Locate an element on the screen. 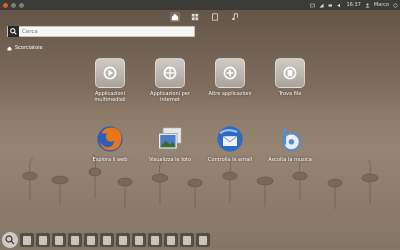 The image size is (400, 250). tile-label: Visualizza le foto is located at coordinates (170, 160).